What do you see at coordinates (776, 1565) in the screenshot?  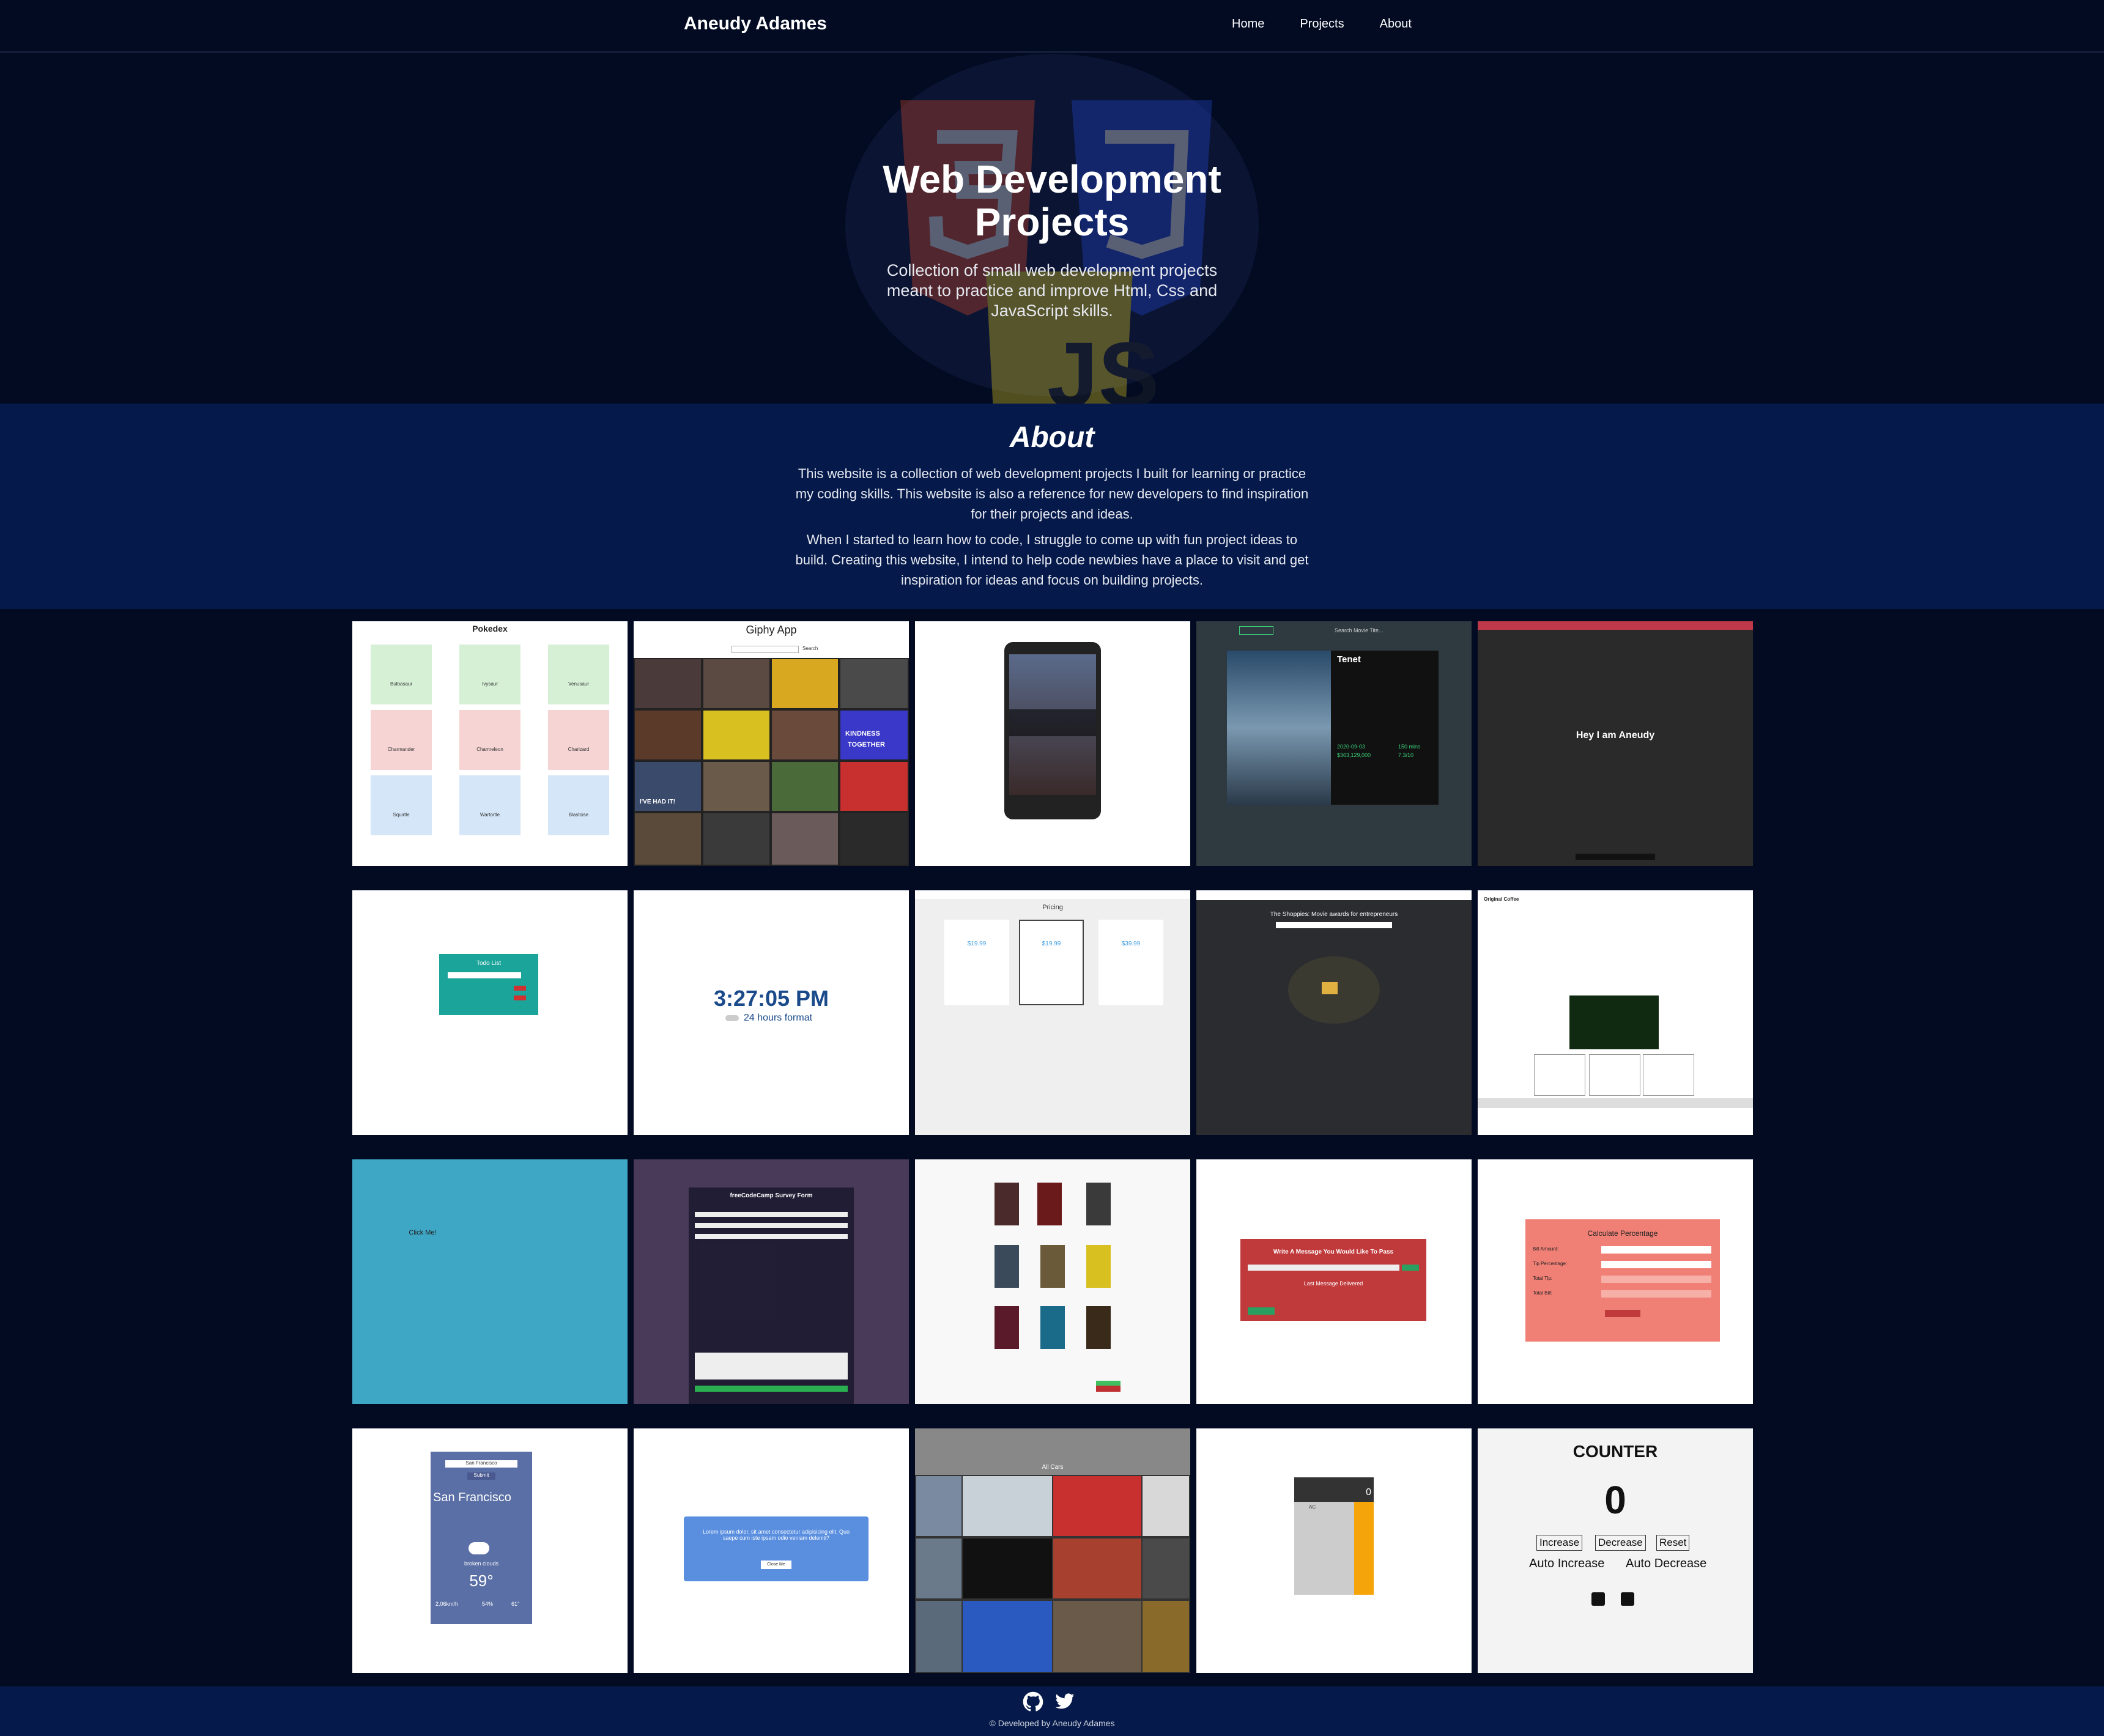 I see `modal-close-button: Close Me` at bounding box center [776, 1565].